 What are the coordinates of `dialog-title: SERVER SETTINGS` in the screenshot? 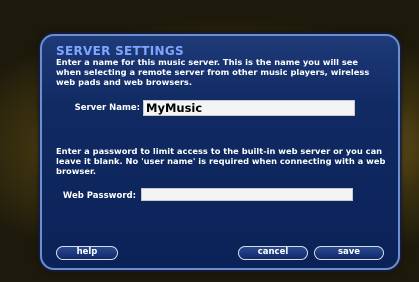 It's located at (120, 51).